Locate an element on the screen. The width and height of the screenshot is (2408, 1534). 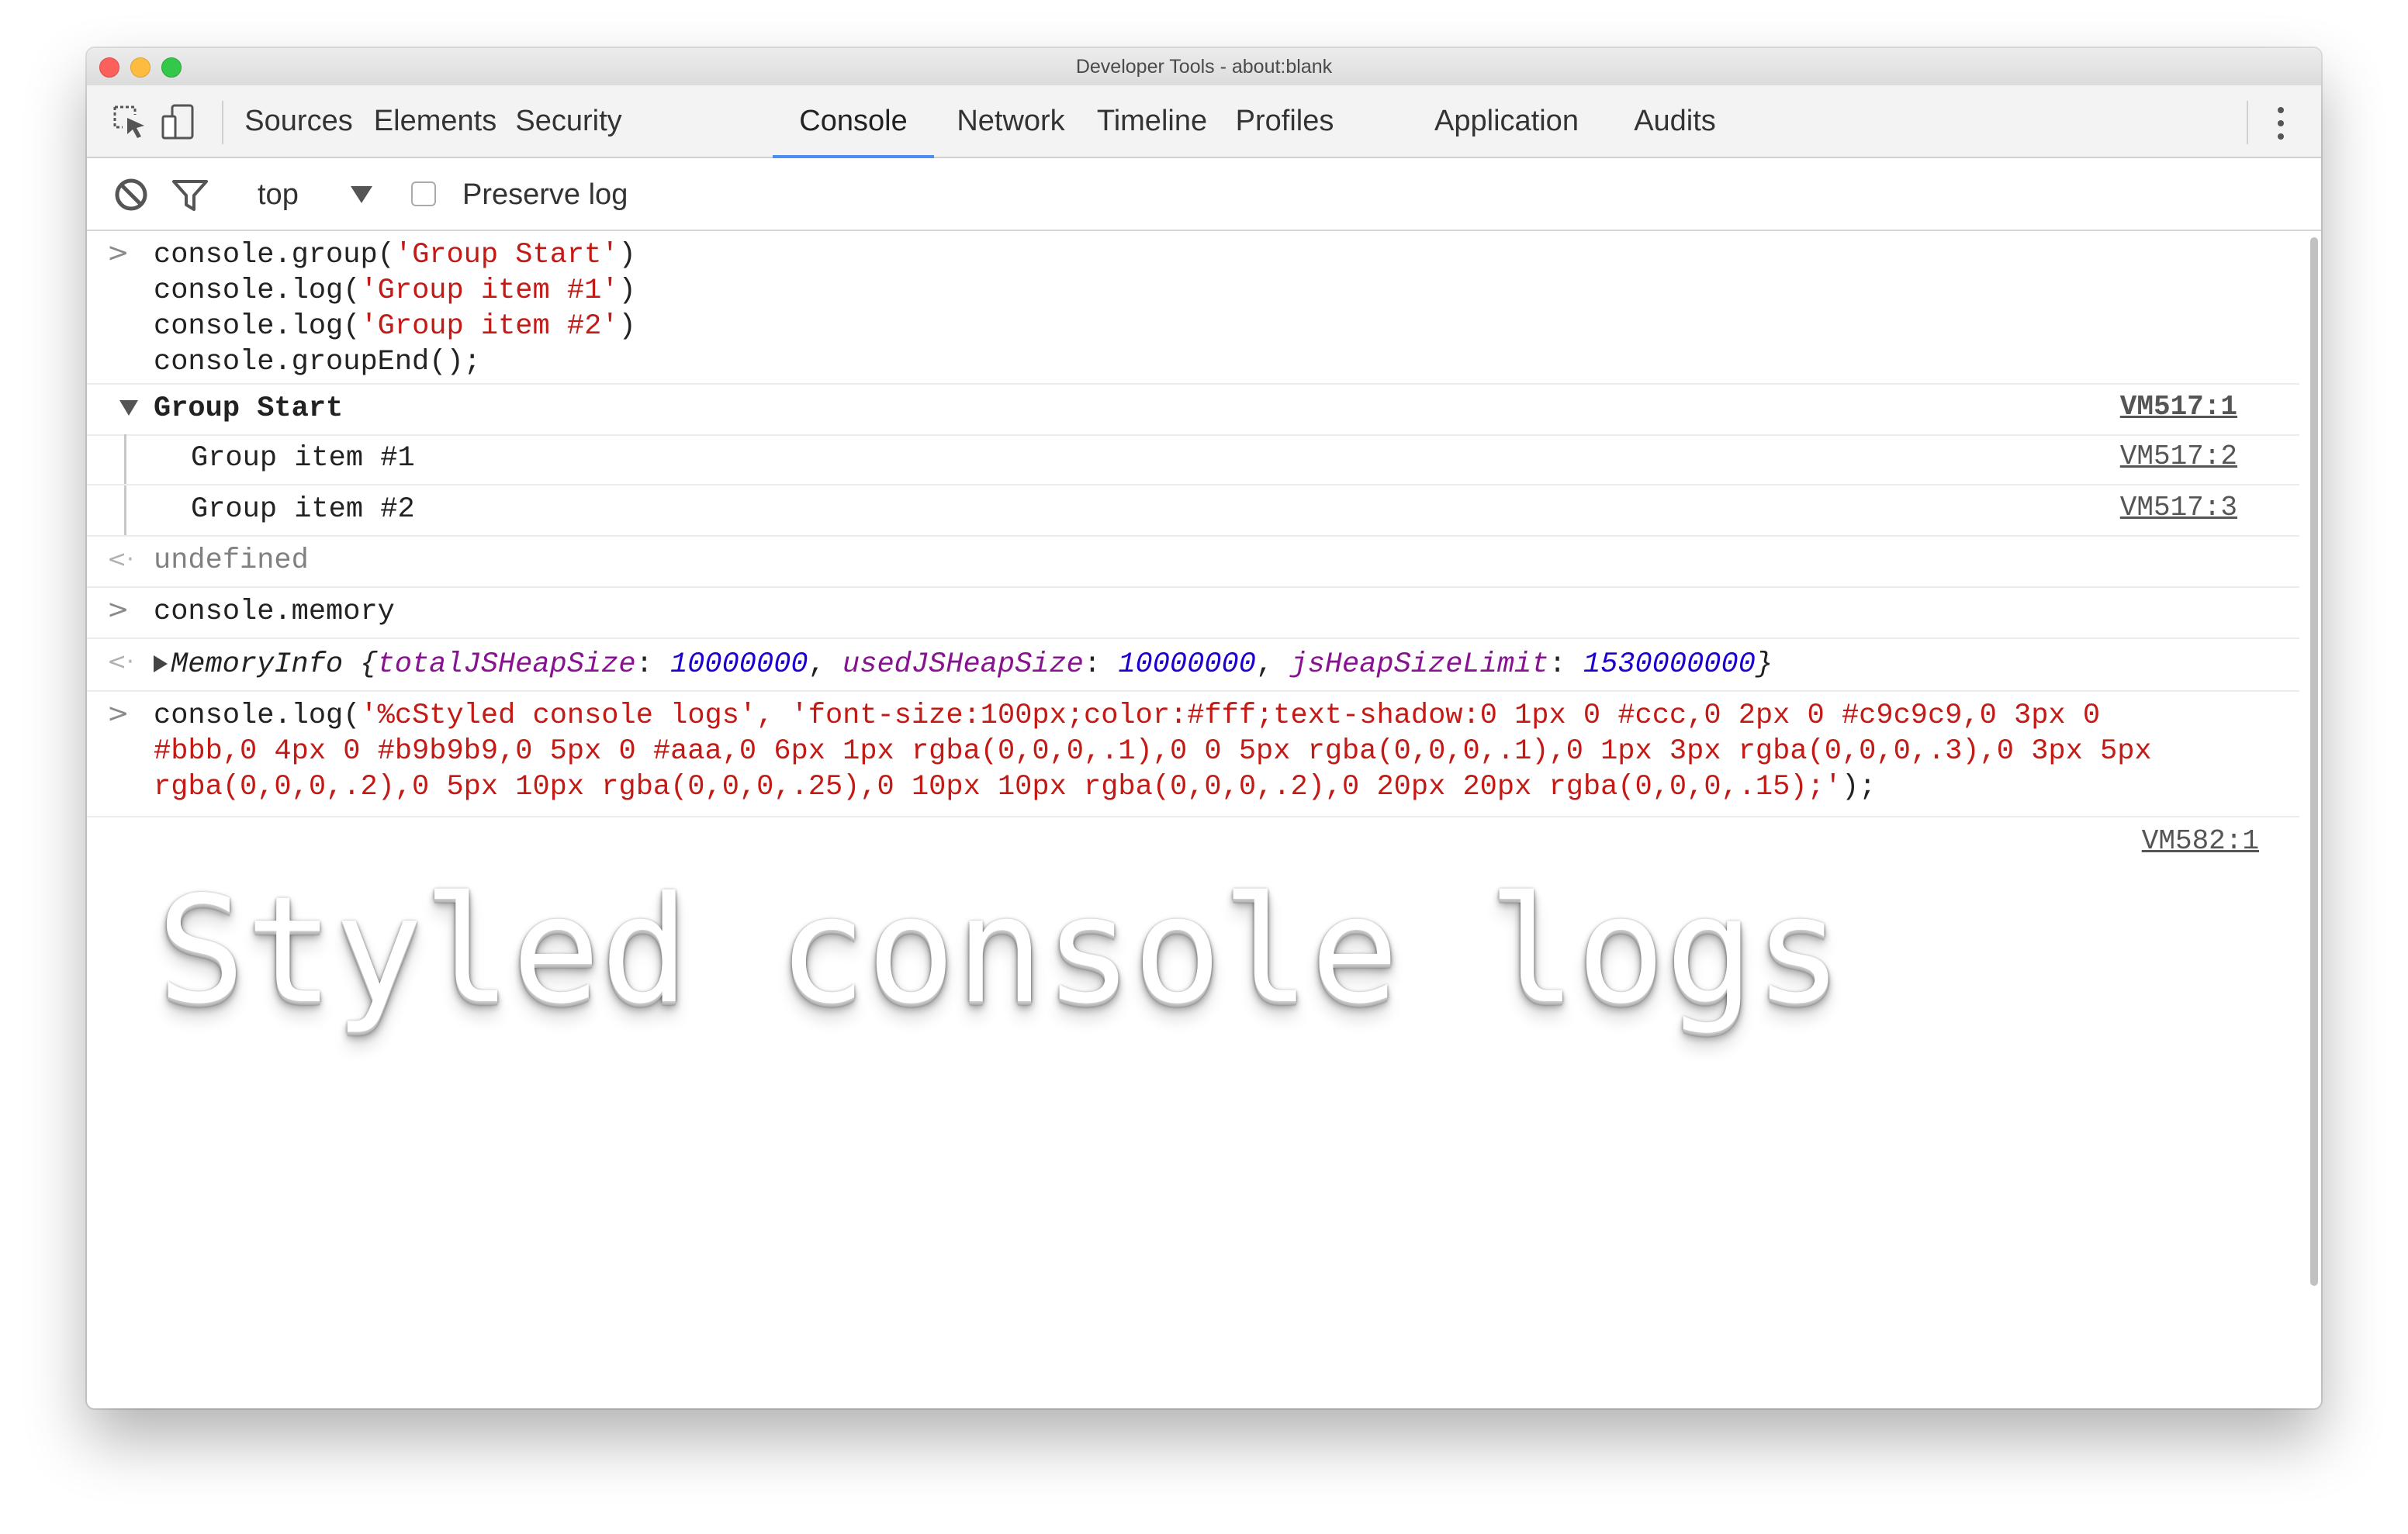
clear-console-icon is located at coordinates (131, 194).